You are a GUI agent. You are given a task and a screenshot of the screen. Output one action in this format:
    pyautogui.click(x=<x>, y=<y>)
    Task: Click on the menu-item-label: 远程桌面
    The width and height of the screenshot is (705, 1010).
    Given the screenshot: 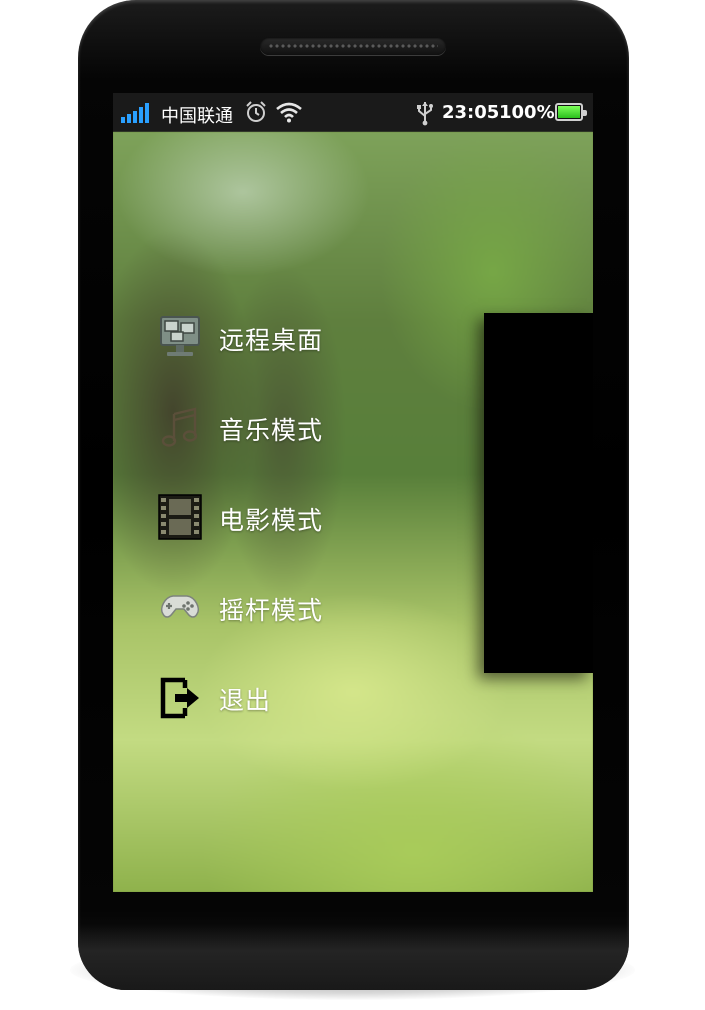 What is the action you would take?
    pyautogui.click(x=271, y=340)
    